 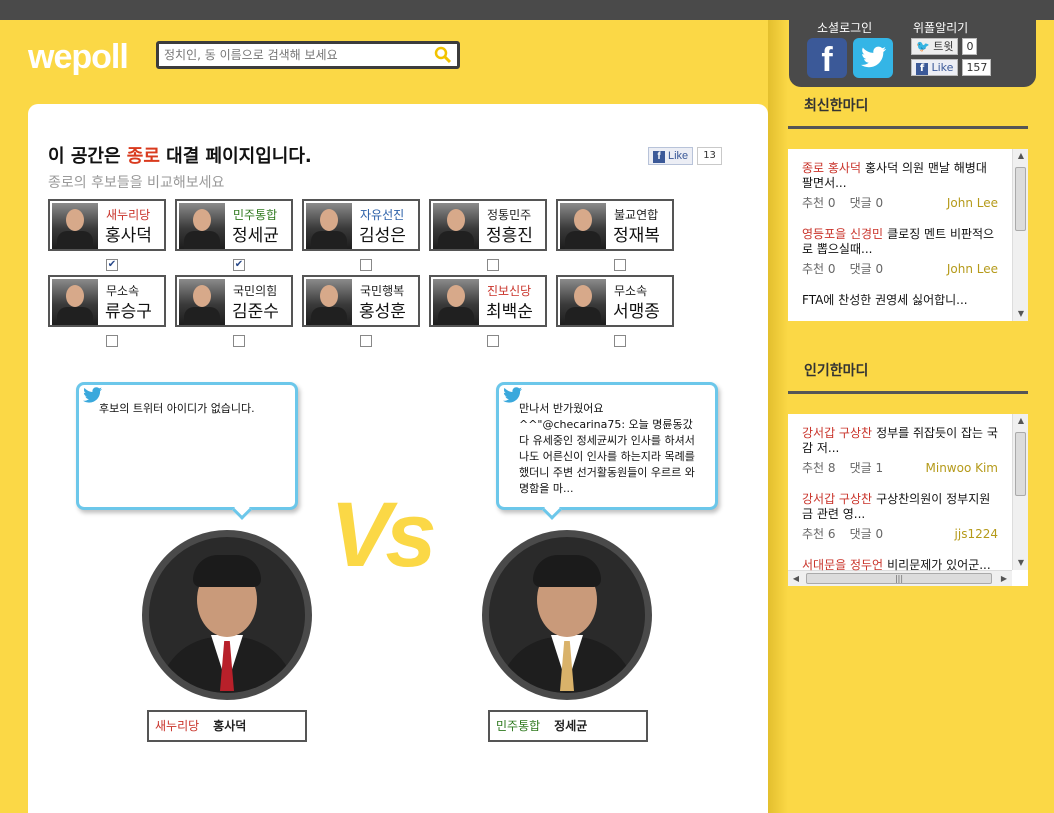 What do you see at coordinates (922, 69) in the screenshot?
I see `facebook-icon: f` at bounding box center [922, 69].